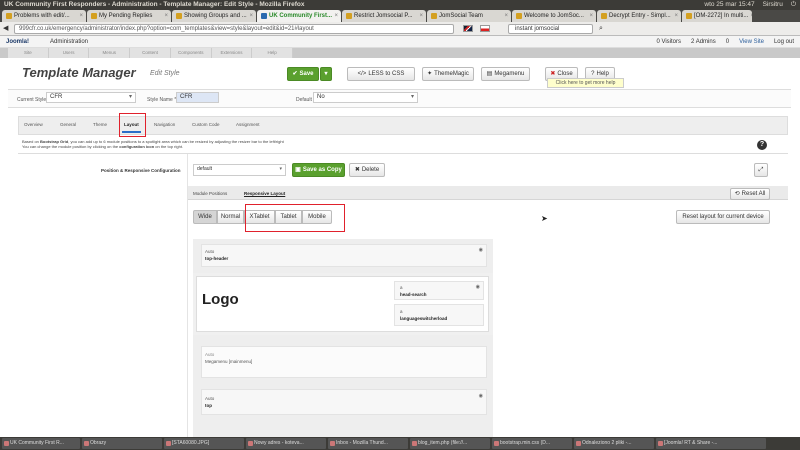  What do you see at coordinates (32, 100) in the screenshot?
I see `current-style-label: Current Style` at bounding box center [32, 100].